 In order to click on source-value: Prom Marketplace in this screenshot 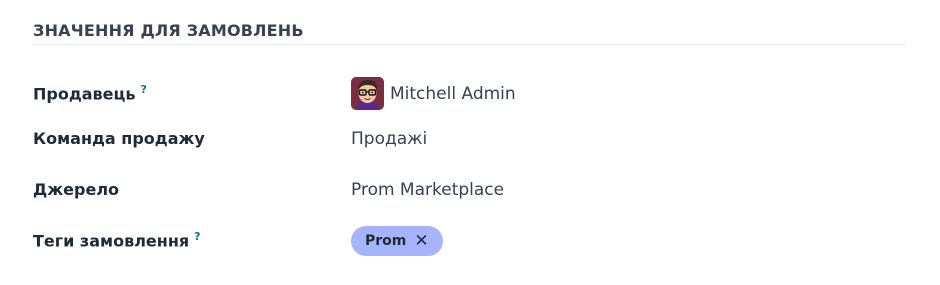, I will do `click(427, 190)`.